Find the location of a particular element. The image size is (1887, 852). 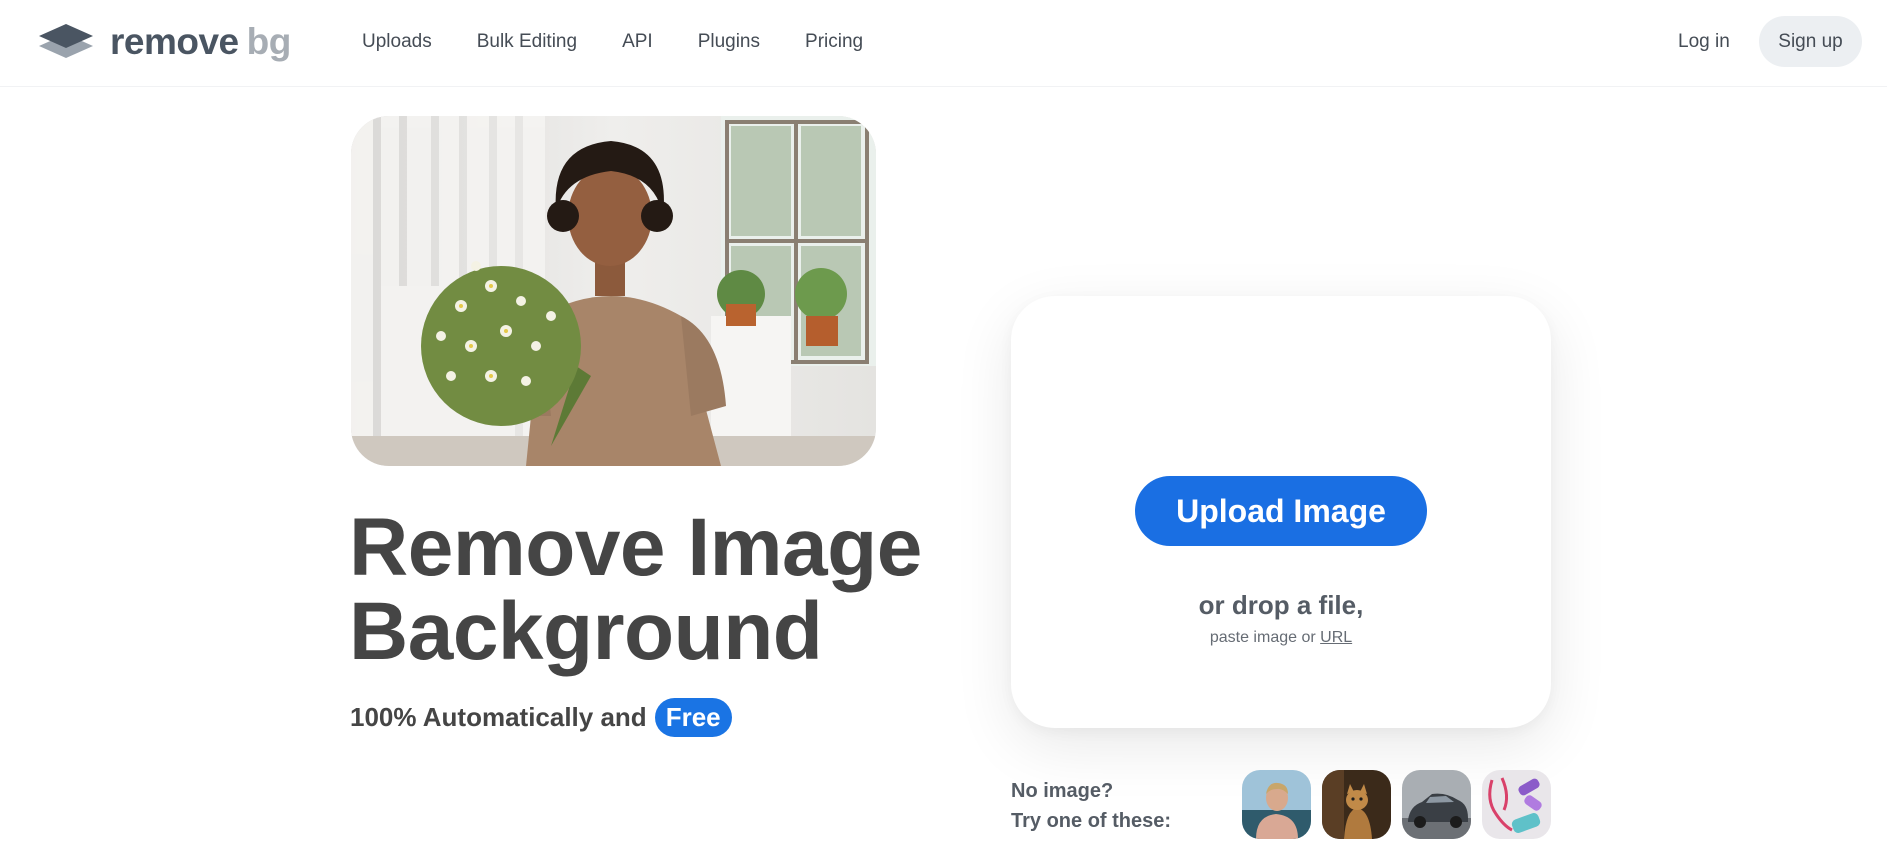

sample-car-icon is located at coordinates (1436, 804).